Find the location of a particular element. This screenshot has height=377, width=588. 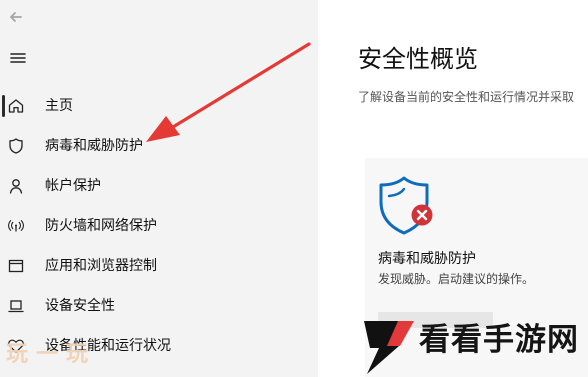

sidebar-item-virus-threat-protection: 病毒和威胁防护 is located at coordinates (159, 146).